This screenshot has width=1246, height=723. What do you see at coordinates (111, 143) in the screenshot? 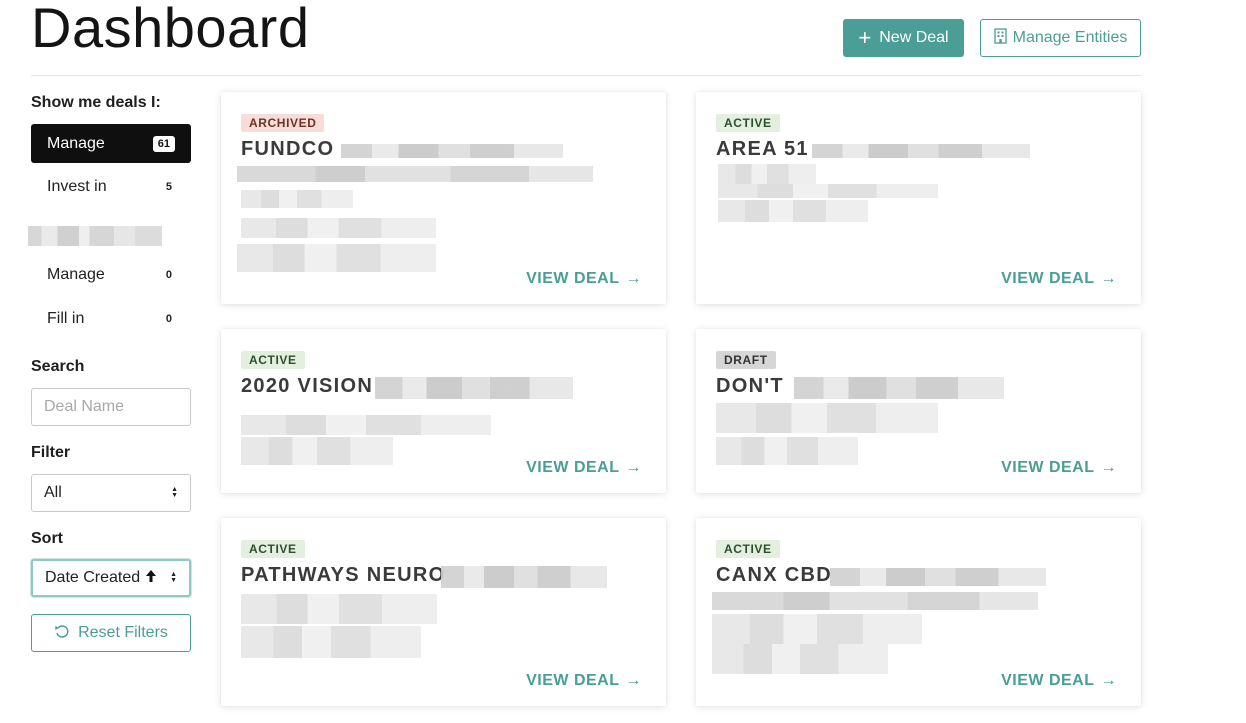
I see `sidebar-item-manage: Manage 61` at bounding box center [111, 143].